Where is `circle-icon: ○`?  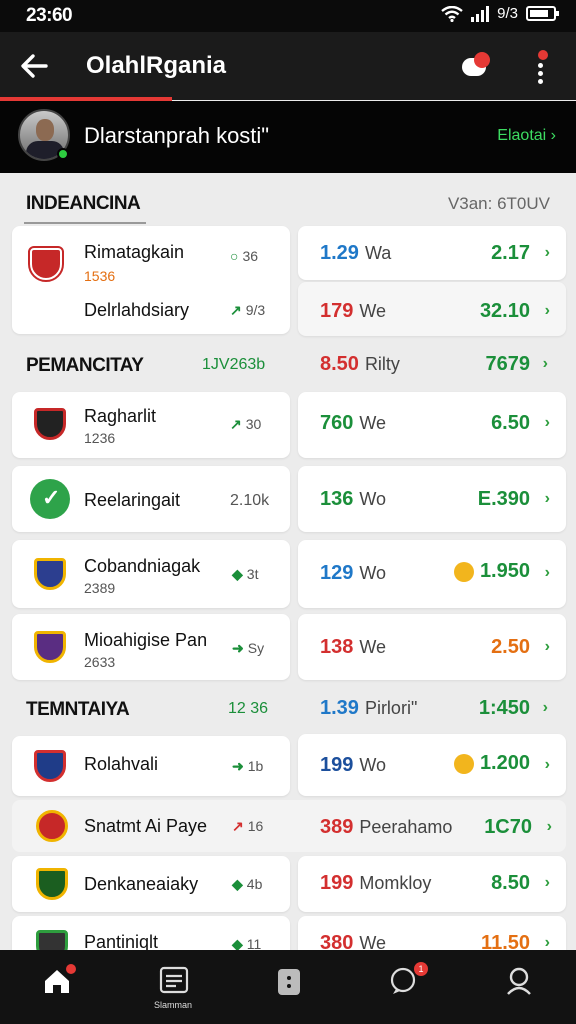 circle-icon: ○ is located at coordinates (234, 256).